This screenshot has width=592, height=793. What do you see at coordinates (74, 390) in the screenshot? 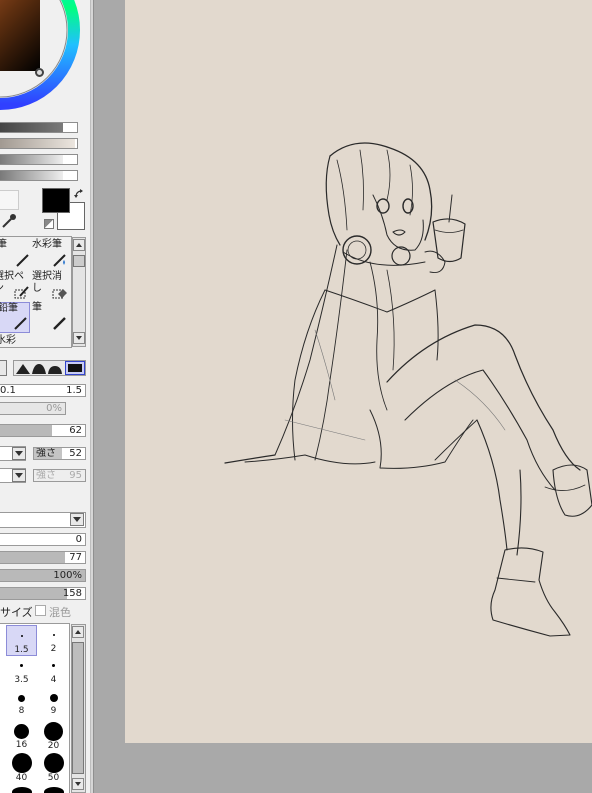
I see `size-multiplier-value: 1.5` at bounding box center [74, 390].